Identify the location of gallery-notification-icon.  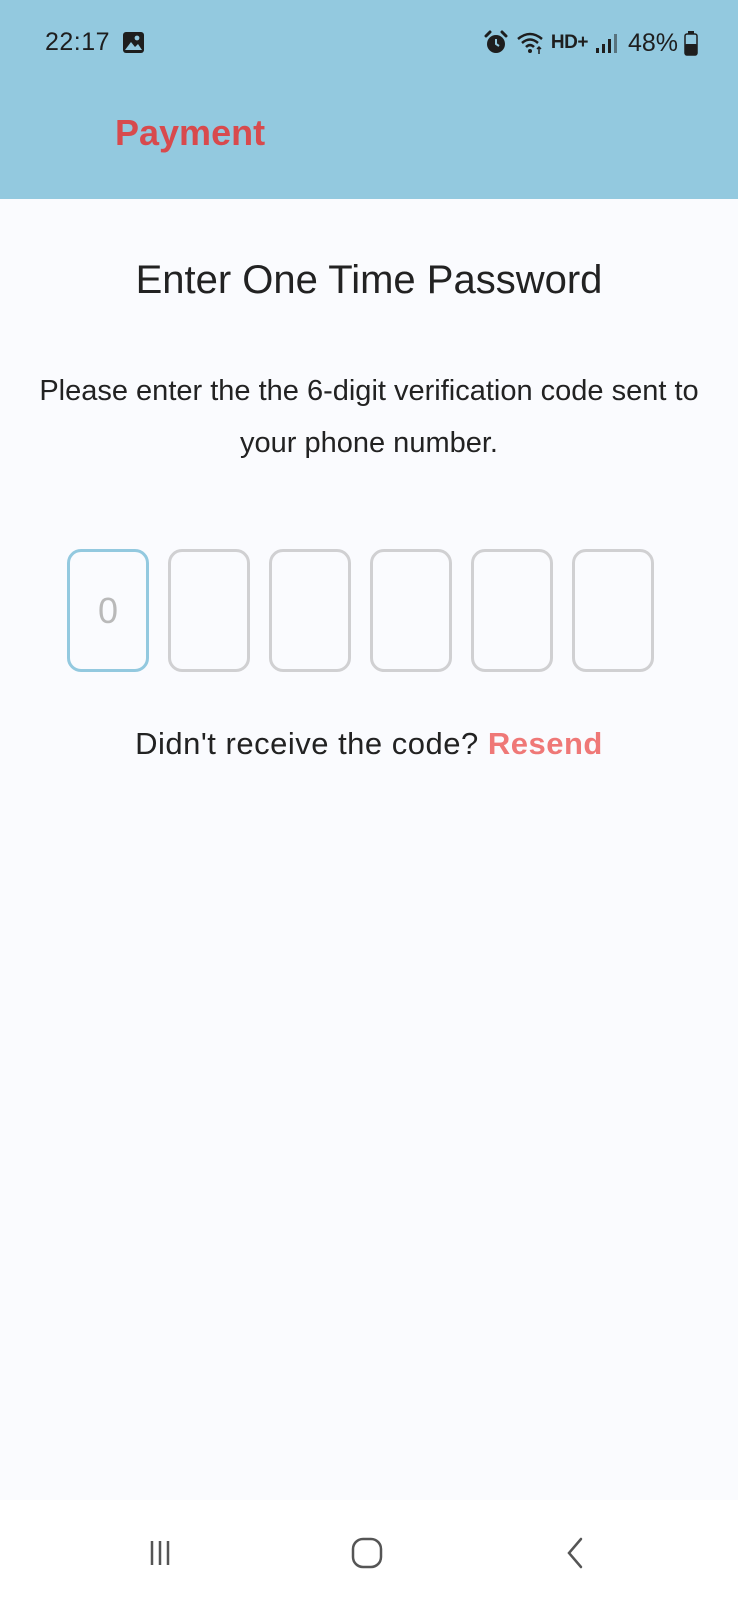
(133, 42).